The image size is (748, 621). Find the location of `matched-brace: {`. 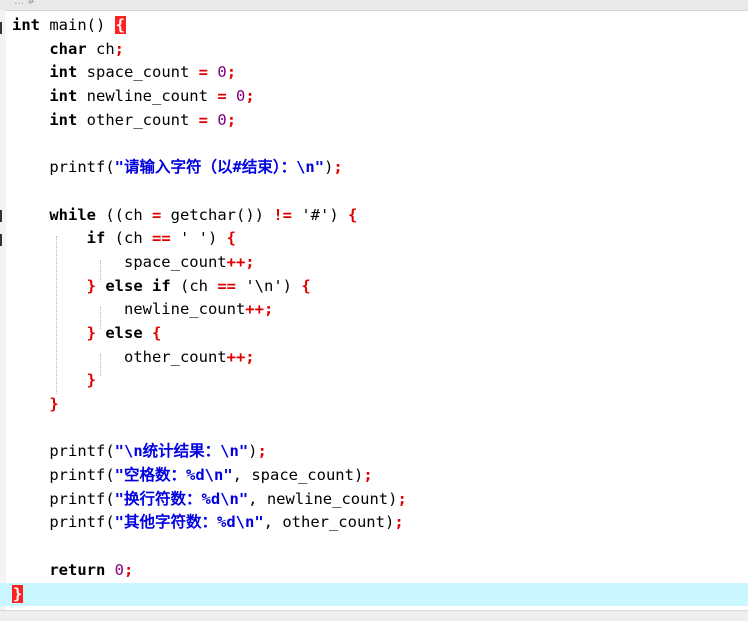

matched-brace: { is located at coordinates (120, 25).